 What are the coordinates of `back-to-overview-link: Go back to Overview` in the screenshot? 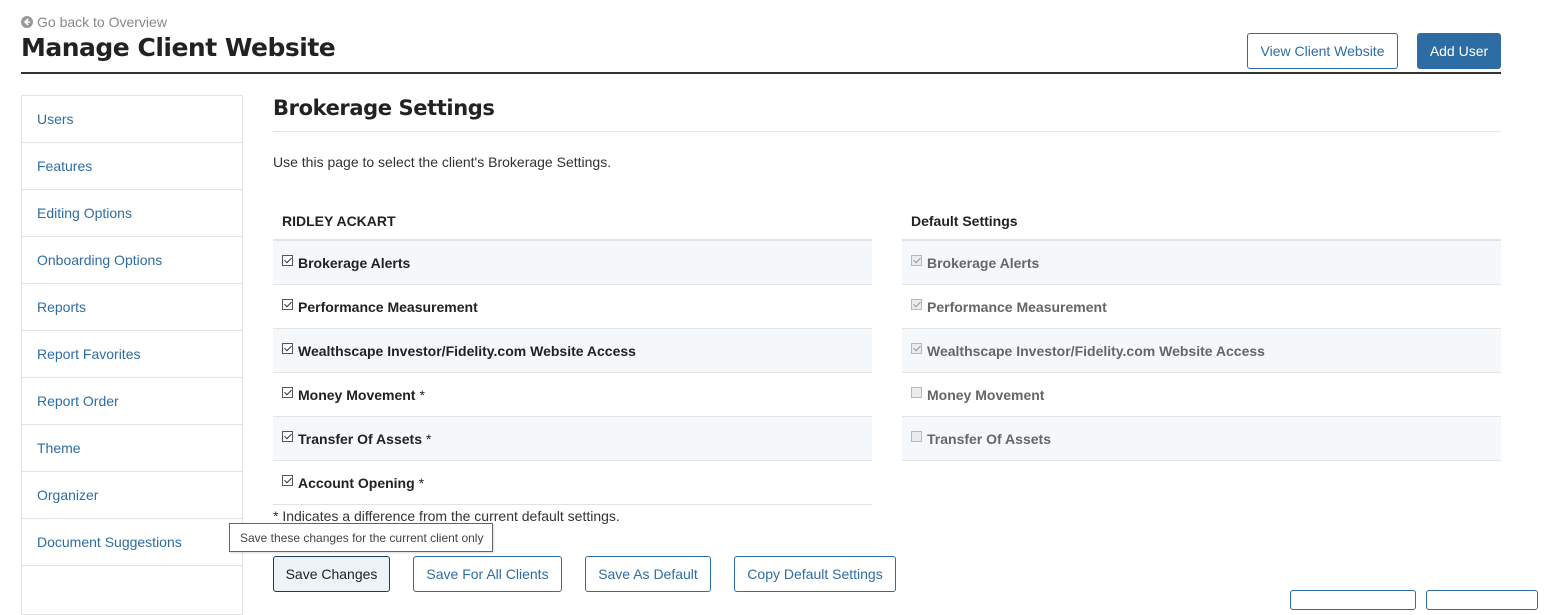 It's located at (94, 22).